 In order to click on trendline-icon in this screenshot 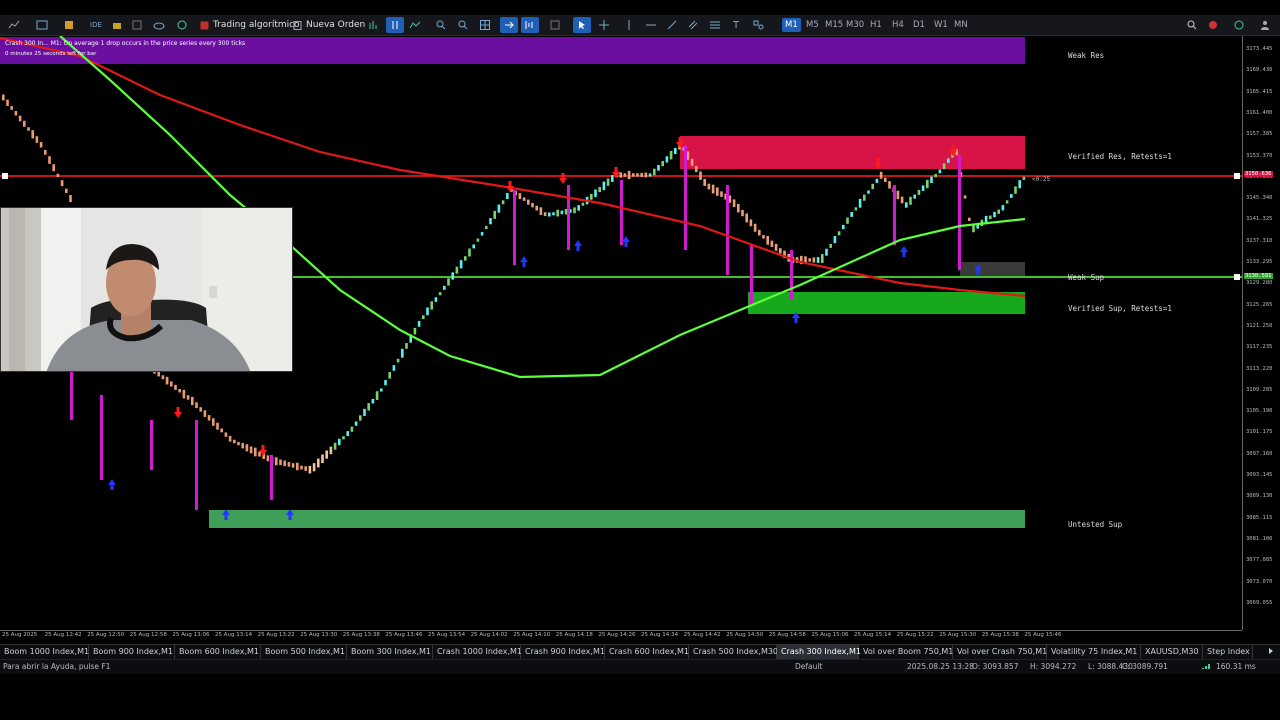, I will do `click(672, 25)`.